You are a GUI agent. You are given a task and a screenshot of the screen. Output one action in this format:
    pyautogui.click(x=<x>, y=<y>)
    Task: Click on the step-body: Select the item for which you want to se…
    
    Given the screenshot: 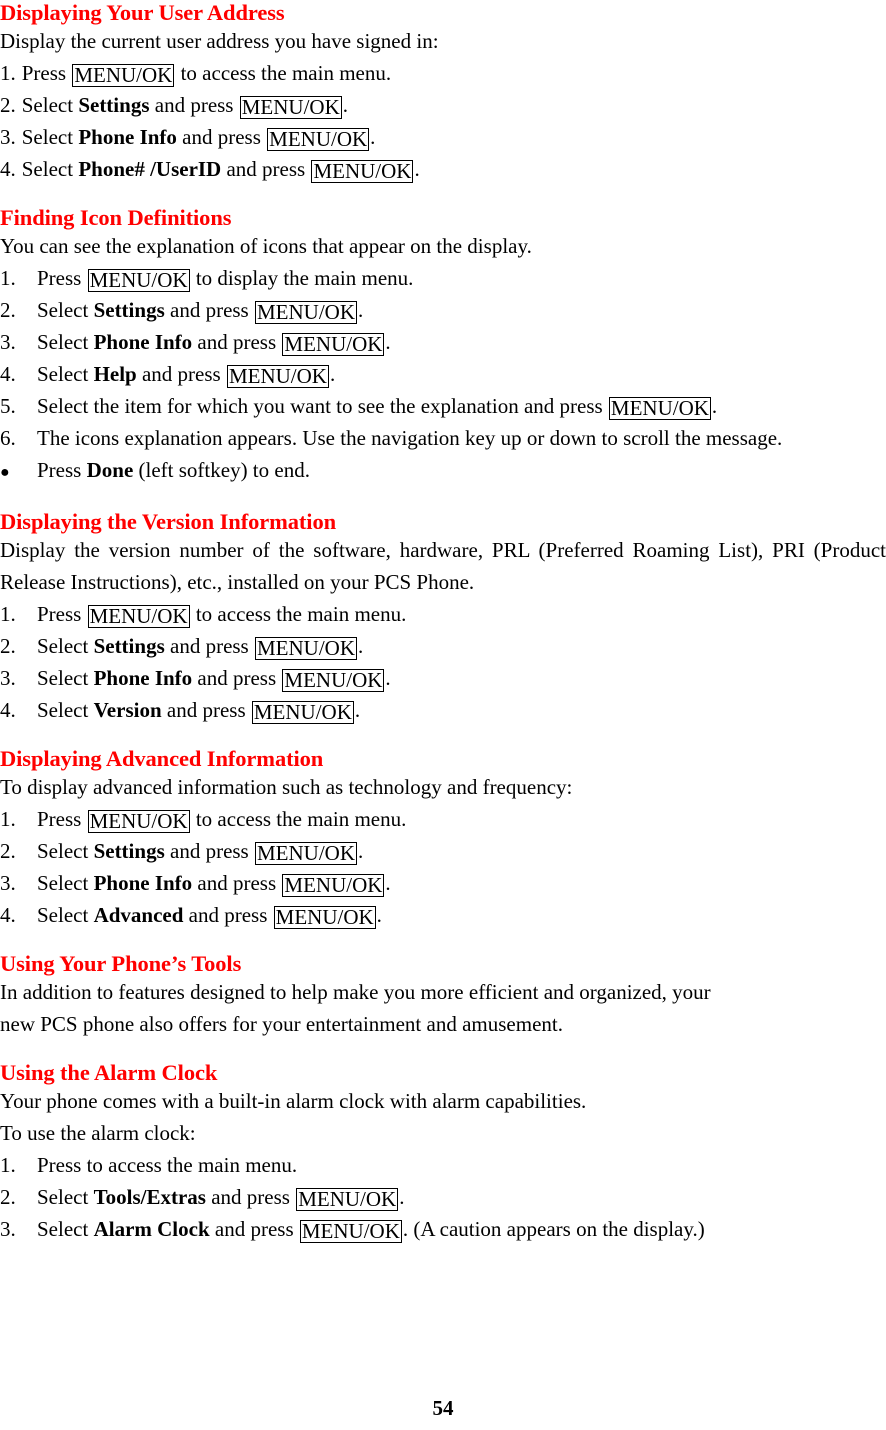 What is the action you would take?
    pyautogui.click(x=377, y=406)
    